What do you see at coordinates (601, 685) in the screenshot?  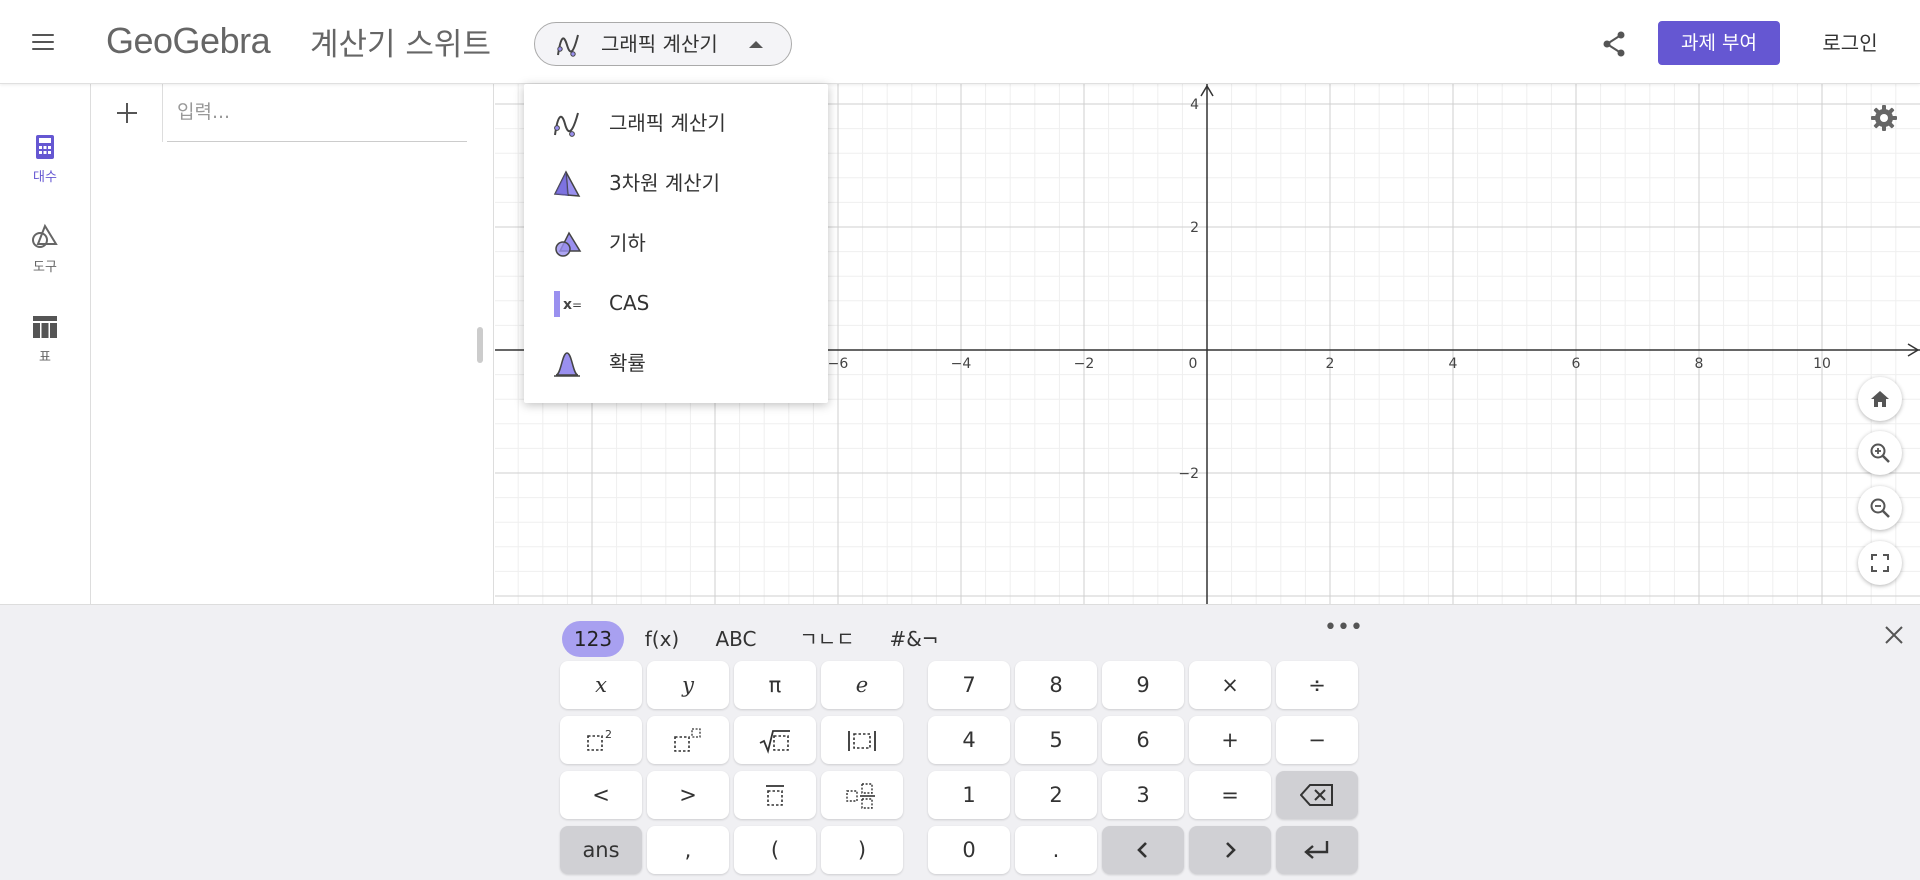 I see `key-x: x` at bounding box center [601, 685].